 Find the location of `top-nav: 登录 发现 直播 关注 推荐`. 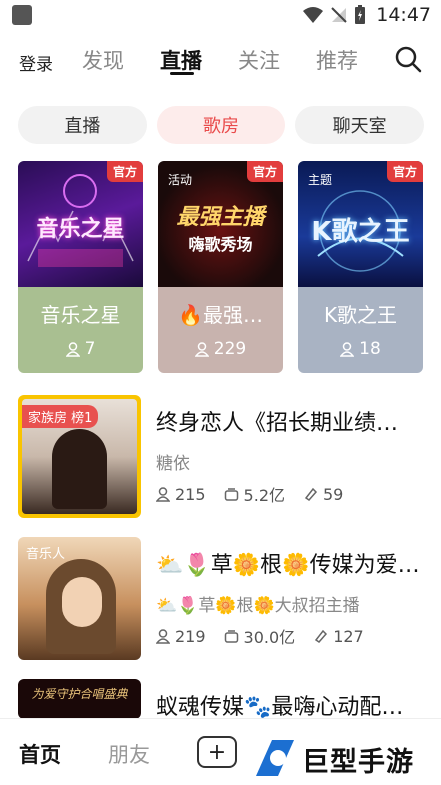

top-nav: 登录 发现 直播 关注 推荐 is located at coordinates (220, 62).